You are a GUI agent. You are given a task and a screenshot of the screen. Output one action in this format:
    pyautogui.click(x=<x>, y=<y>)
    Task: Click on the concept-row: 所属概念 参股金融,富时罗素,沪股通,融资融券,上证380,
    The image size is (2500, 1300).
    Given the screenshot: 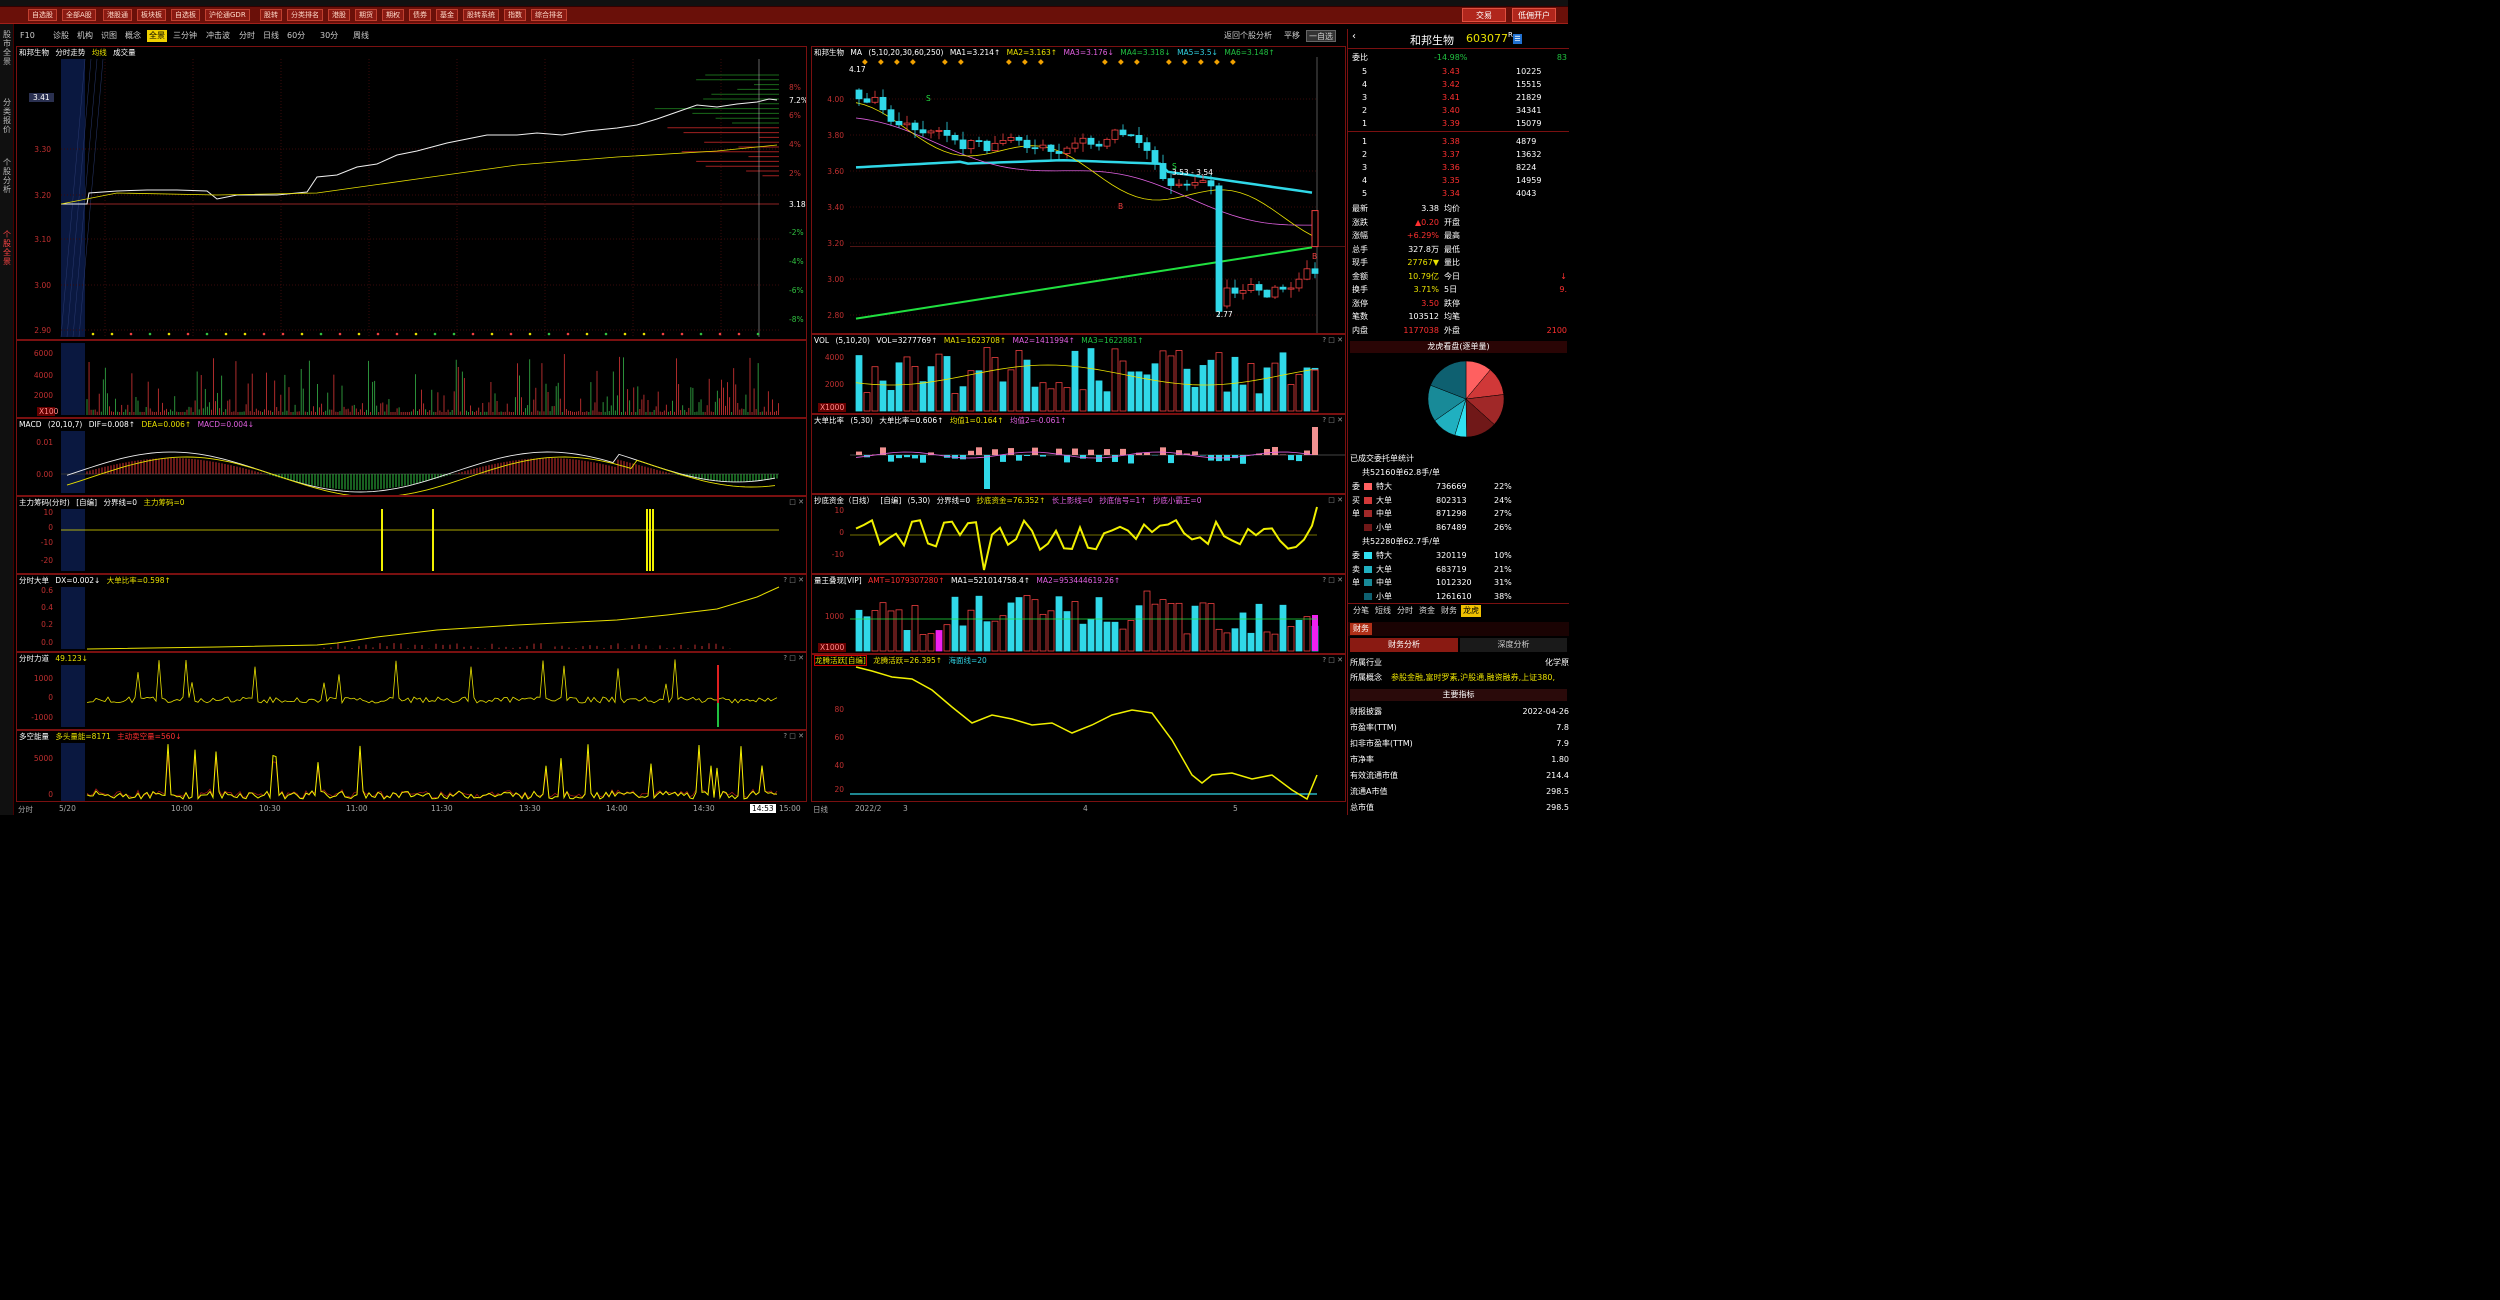 What is the action you would take?
    pyautogui.click(x=1458, y=677)
    